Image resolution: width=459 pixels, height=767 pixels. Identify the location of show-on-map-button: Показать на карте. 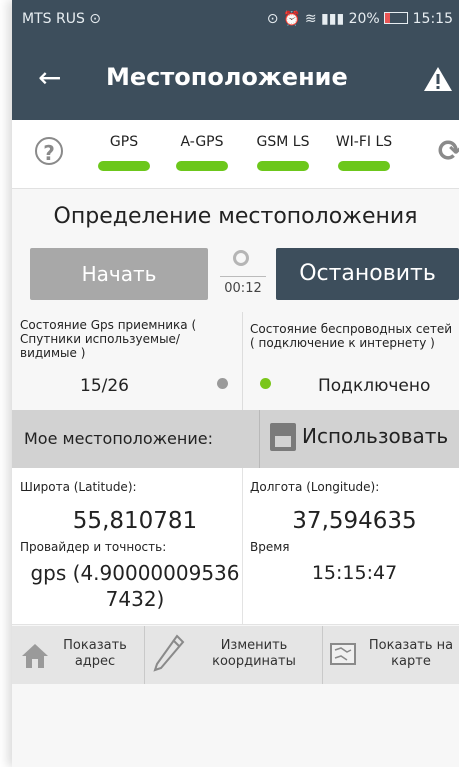
(391, 655).